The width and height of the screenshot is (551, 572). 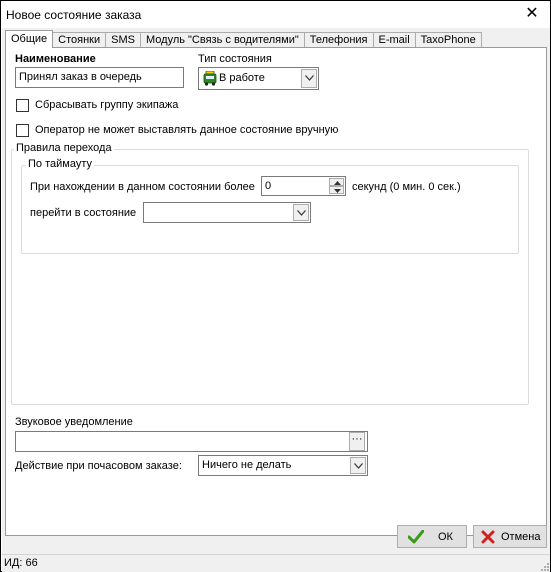 I want to click on tab-sms: SMS, so click(x=123, y=40).